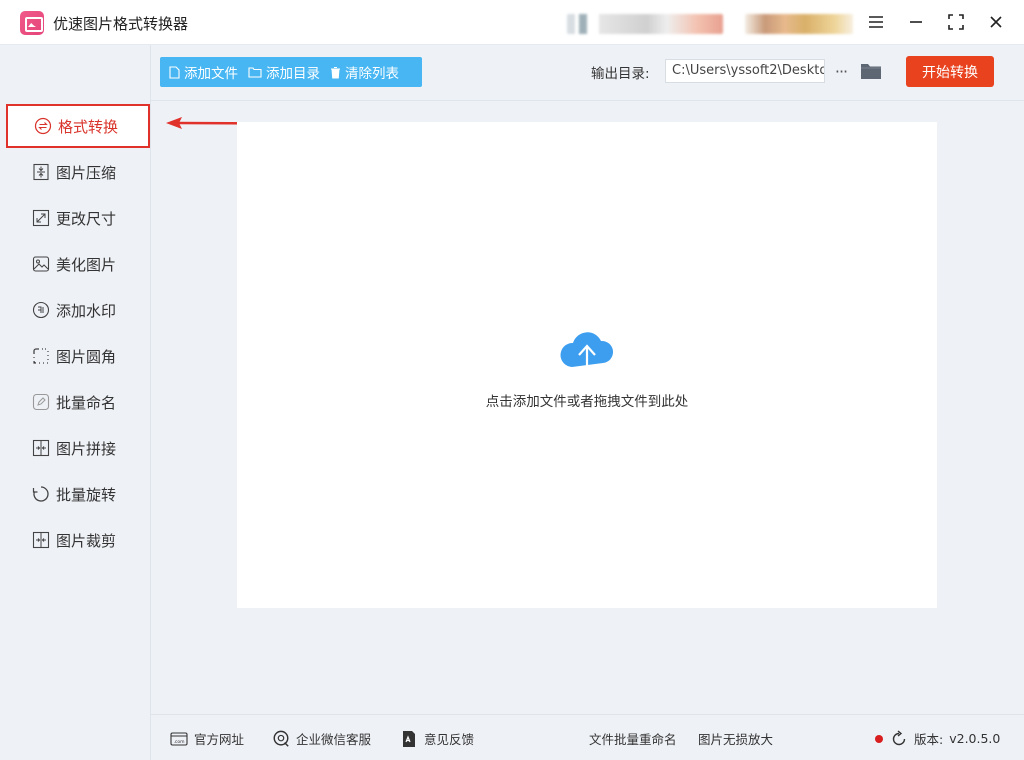 Image resolution: width=1024 pixels, height=760 pixels. Describe the element at coordinates (178, 742) in the screenshot. I see `svg-text: .com` at that location.